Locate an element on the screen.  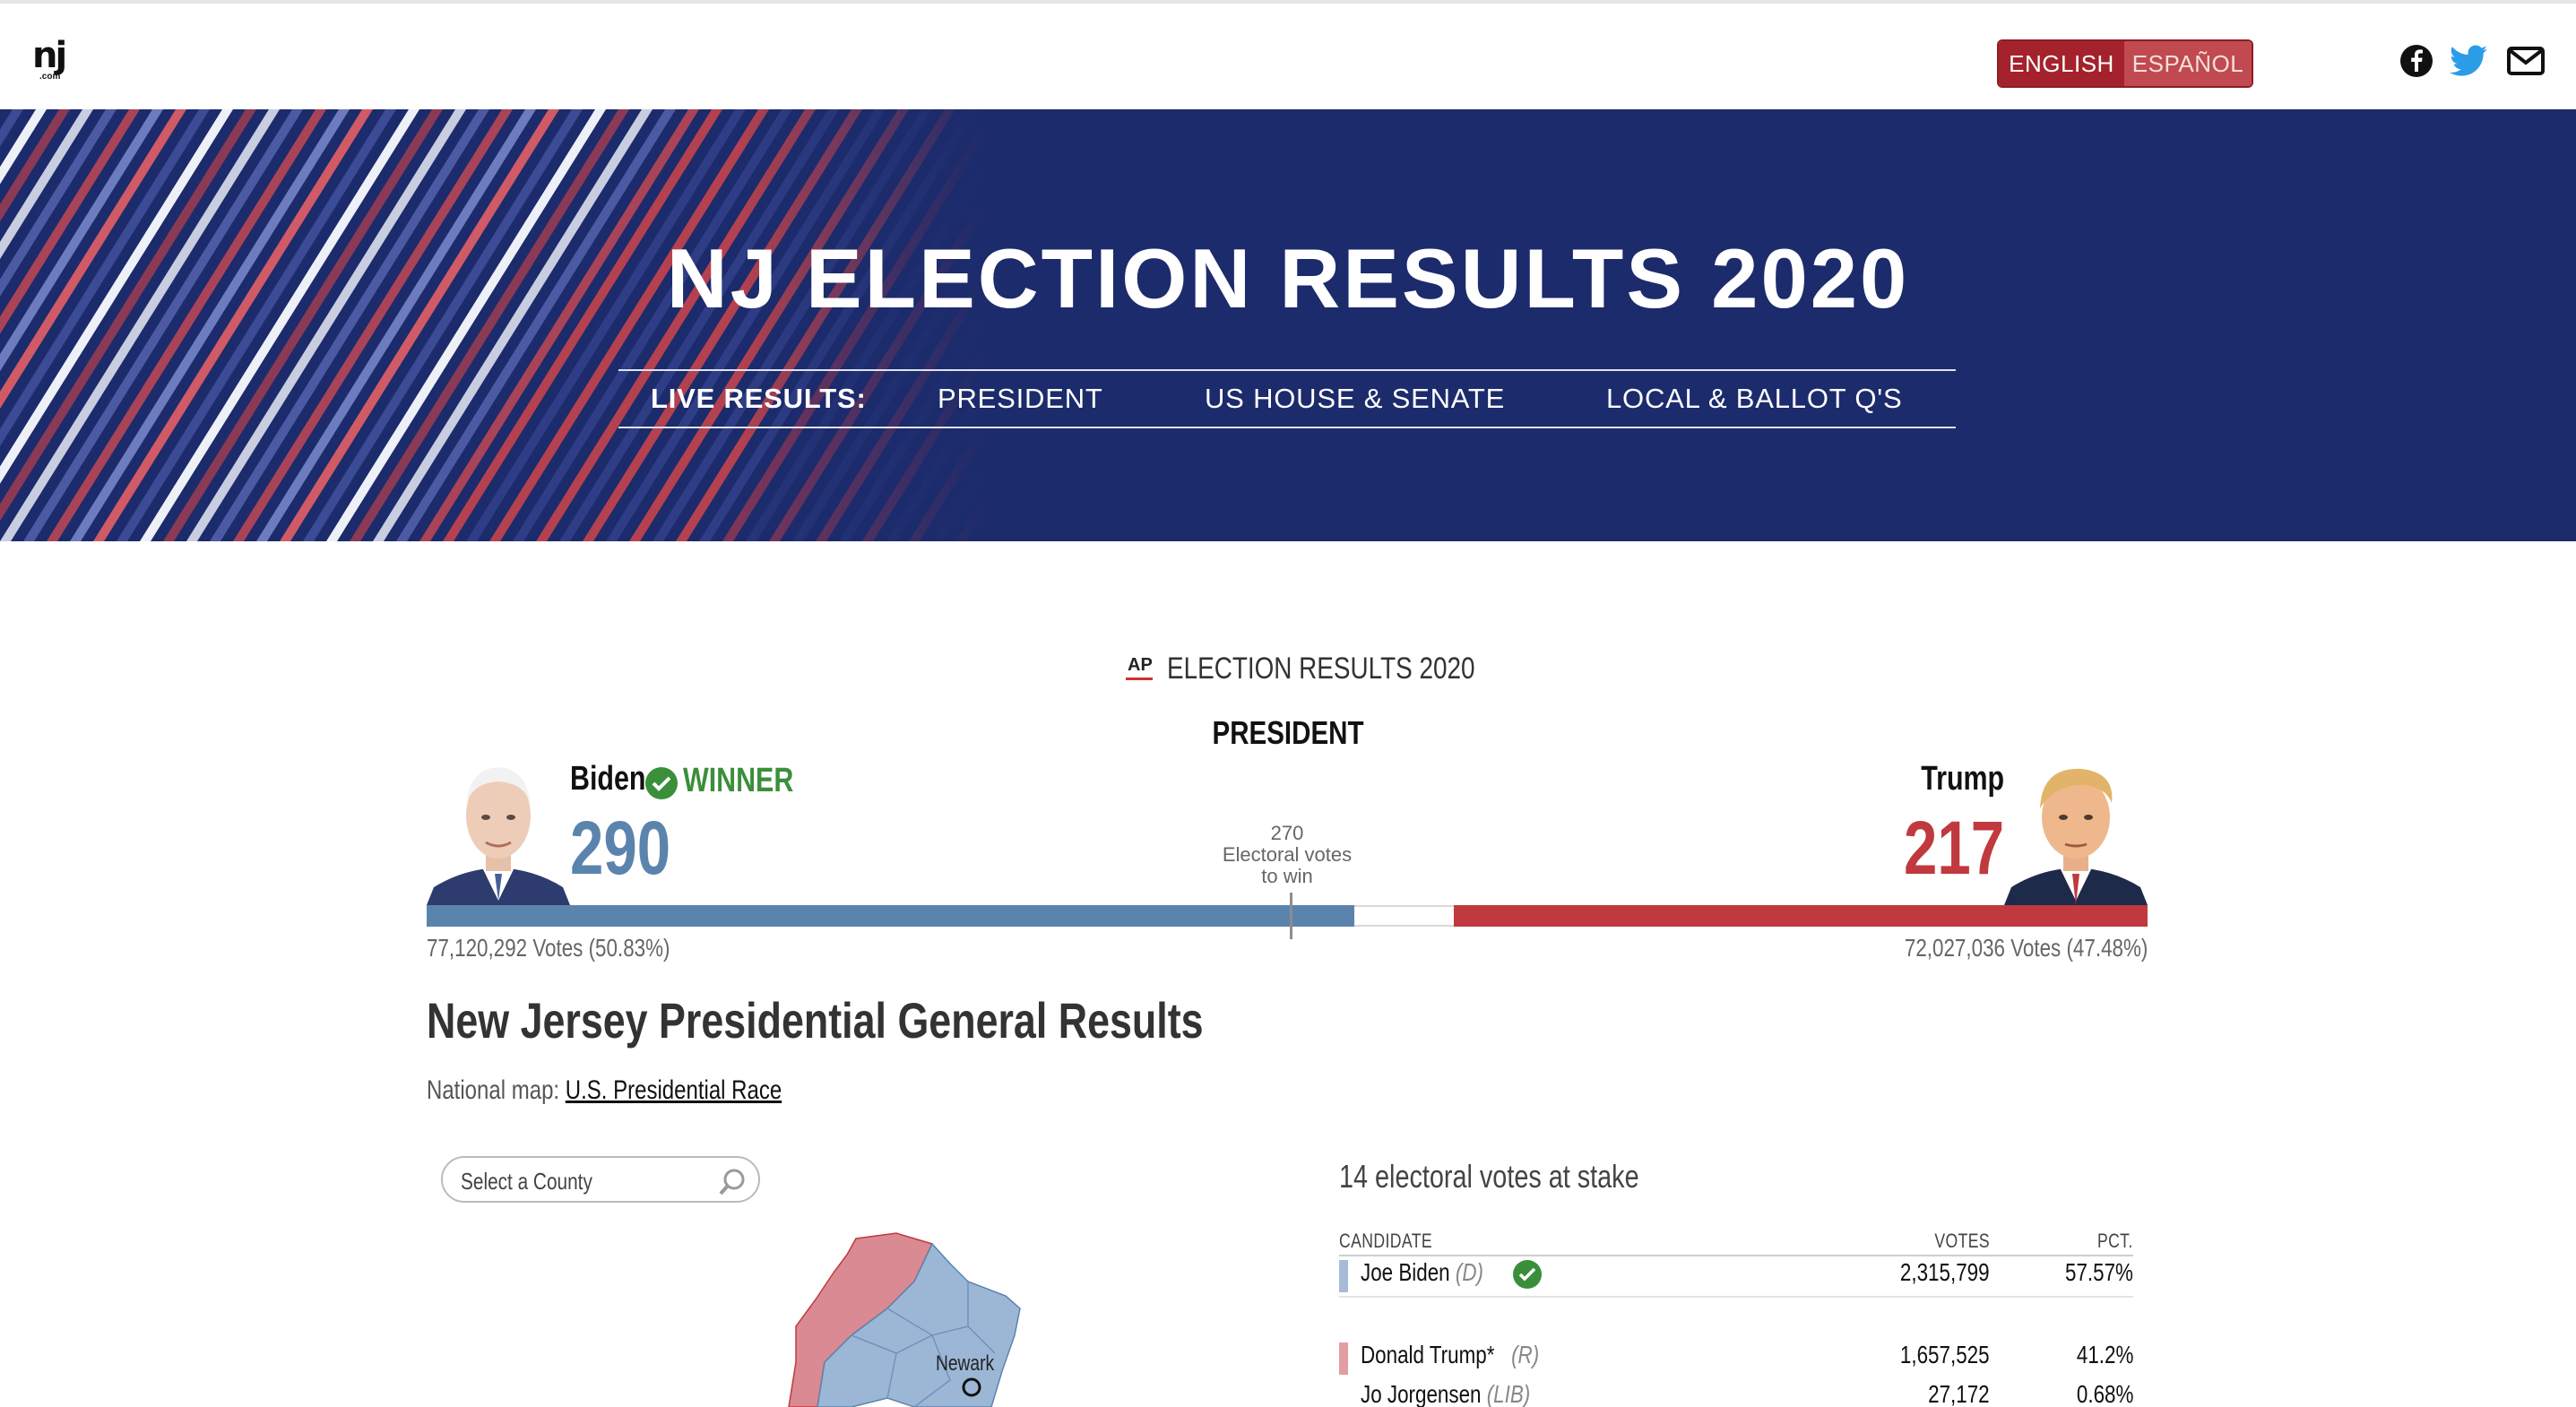
table-row: Donald Trump* (R) is located at coordinates (1472, 1355).